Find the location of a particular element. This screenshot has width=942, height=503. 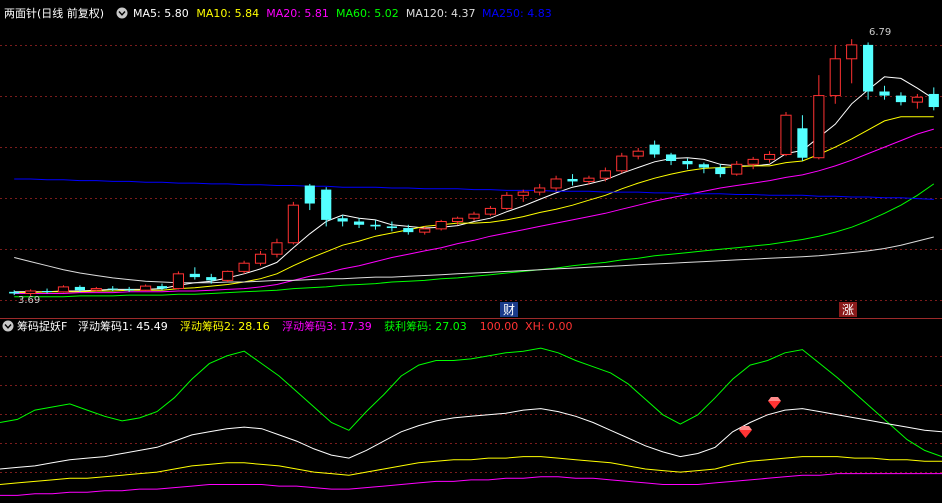

ma-legend-item: MA250: 4.83 is located at coordinates (517, 13).